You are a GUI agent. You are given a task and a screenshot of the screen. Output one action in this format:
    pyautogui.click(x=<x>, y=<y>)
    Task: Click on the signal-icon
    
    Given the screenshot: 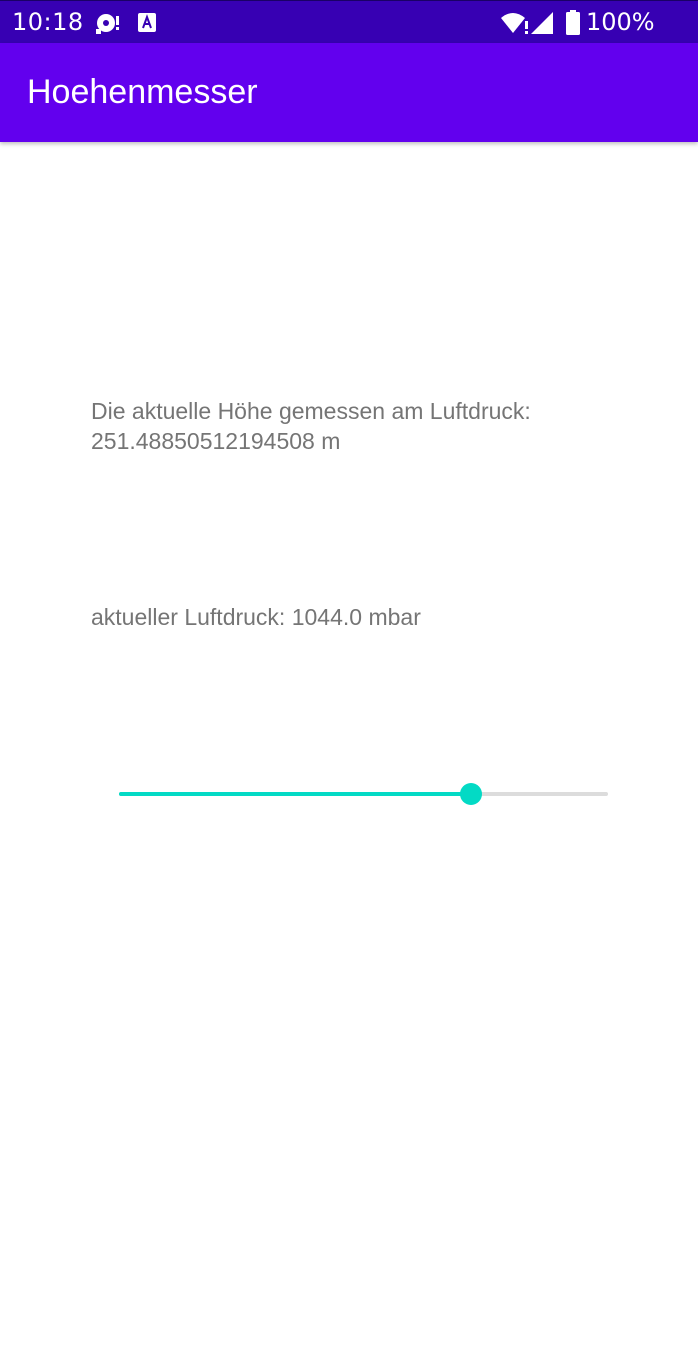 What is the action you would take?
    pyautogui.click(x=542, y=23)
    